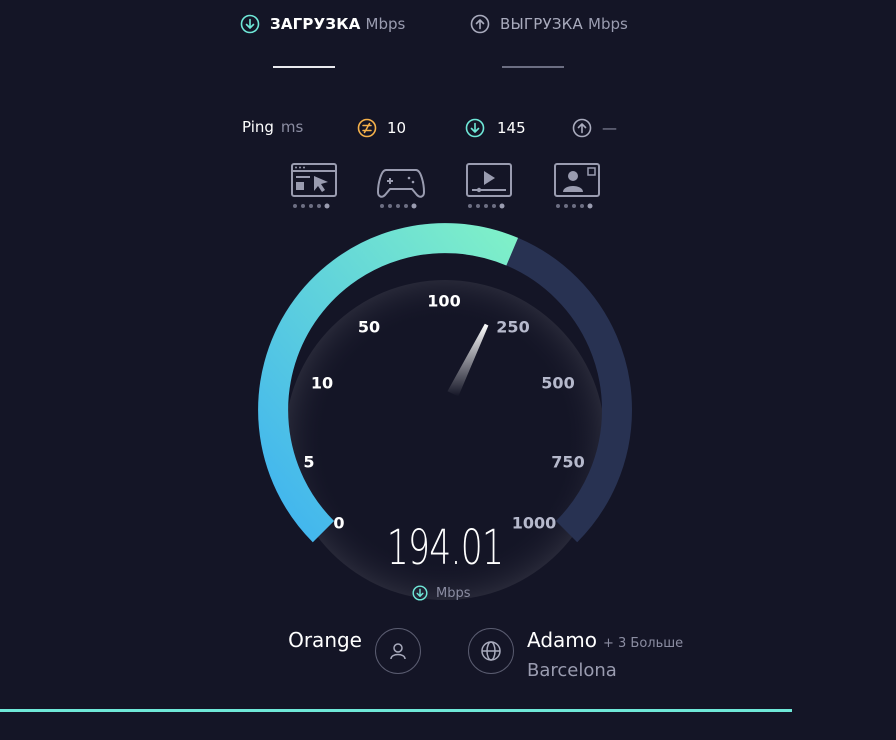 Image resolution: width=896 pixels, height=740 pixels. Describe the element at coordinates (572, 670) in the screenshot. I see `server-city: Barcelona` at that location.